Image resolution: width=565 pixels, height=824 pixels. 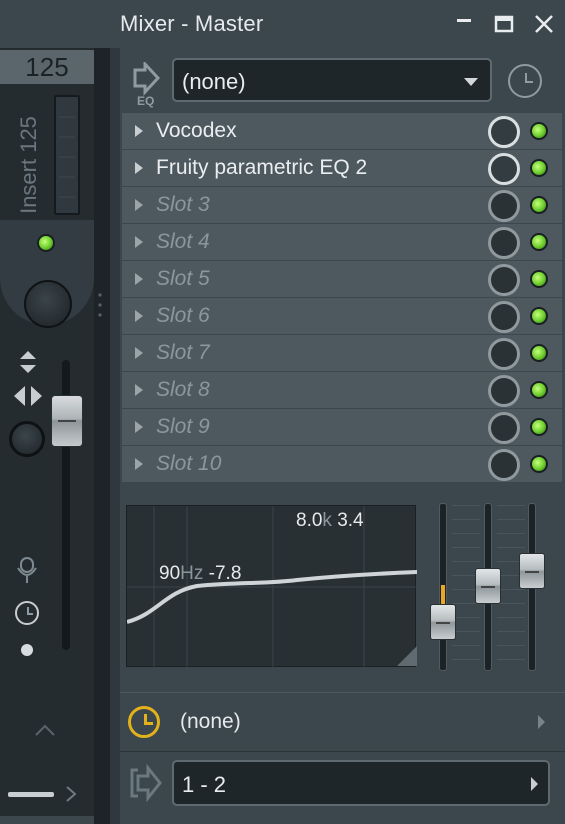 I want to click on microphone-icon, so click(x=27, y=570).